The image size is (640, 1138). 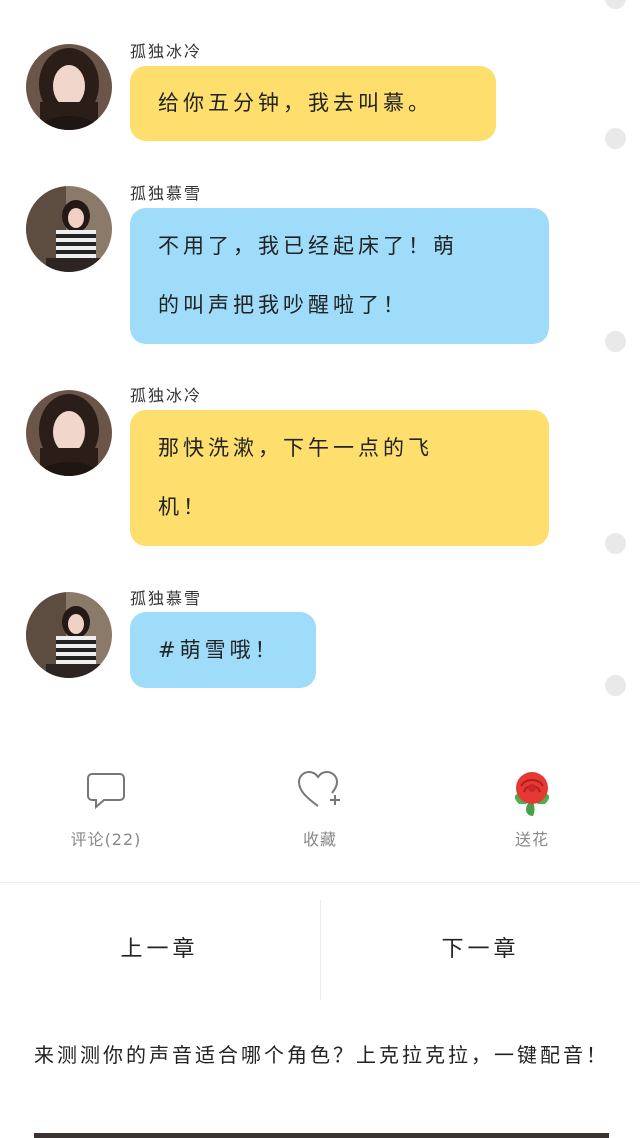 I want to click on message-text: 不用了，我已经起床了！萌, so click(x=308, y=246).